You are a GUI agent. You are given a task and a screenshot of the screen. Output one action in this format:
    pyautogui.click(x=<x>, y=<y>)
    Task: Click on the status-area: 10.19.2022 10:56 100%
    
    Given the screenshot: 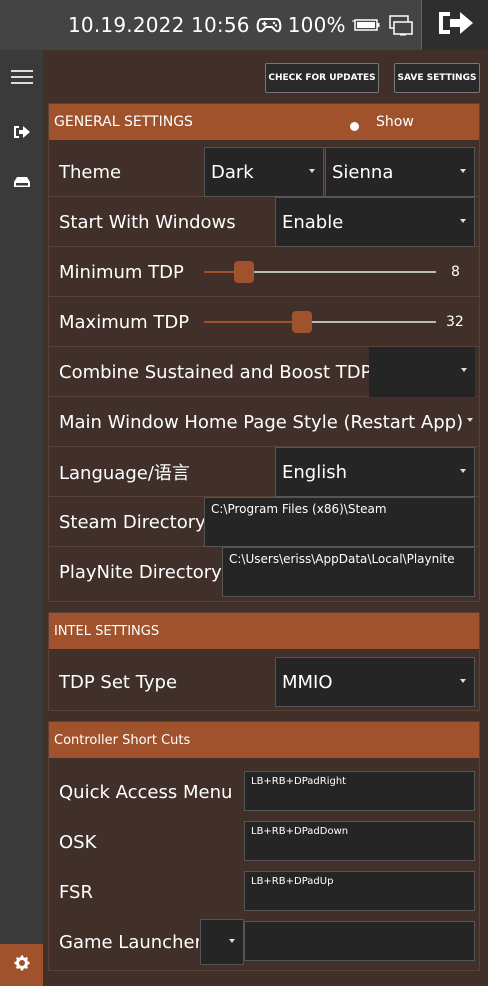 What is the action you would take?
    pyautogui.click(x=244, y=25)
    